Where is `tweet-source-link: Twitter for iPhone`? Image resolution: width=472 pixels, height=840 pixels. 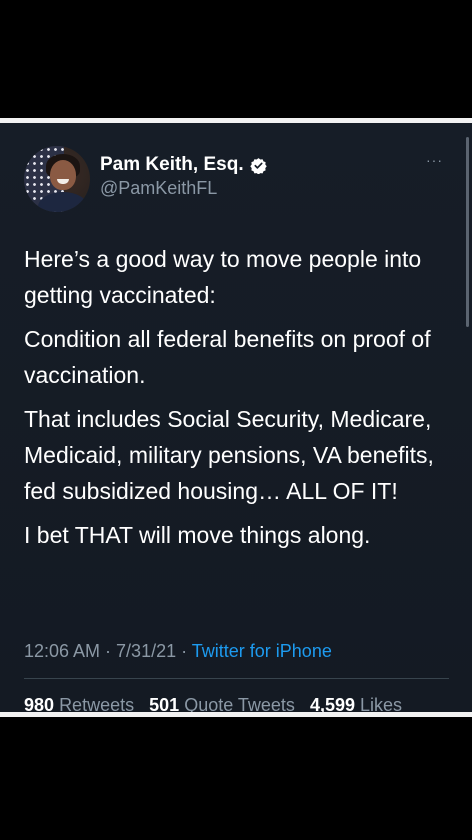
tweet-source-link: Twitter for iPhone is located at coordinates (262, 651).